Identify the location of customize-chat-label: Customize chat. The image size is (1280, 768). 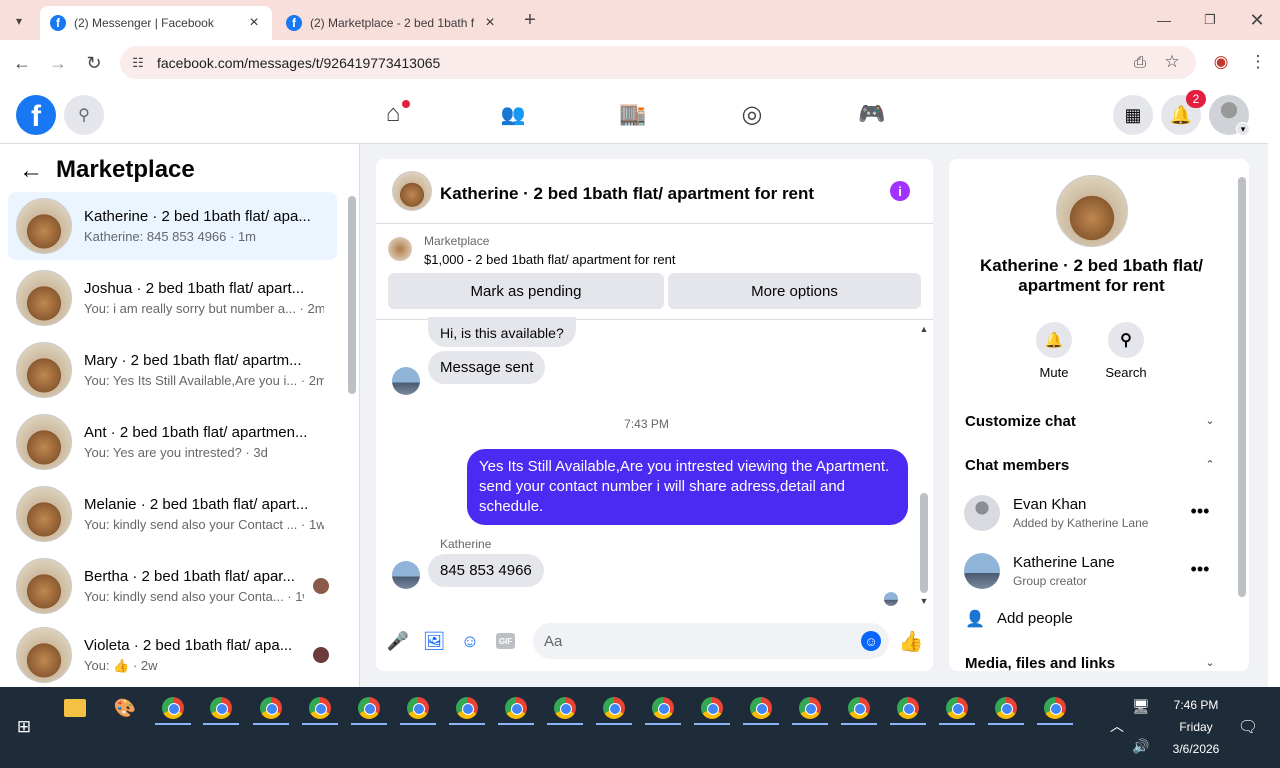
(1020, 421).